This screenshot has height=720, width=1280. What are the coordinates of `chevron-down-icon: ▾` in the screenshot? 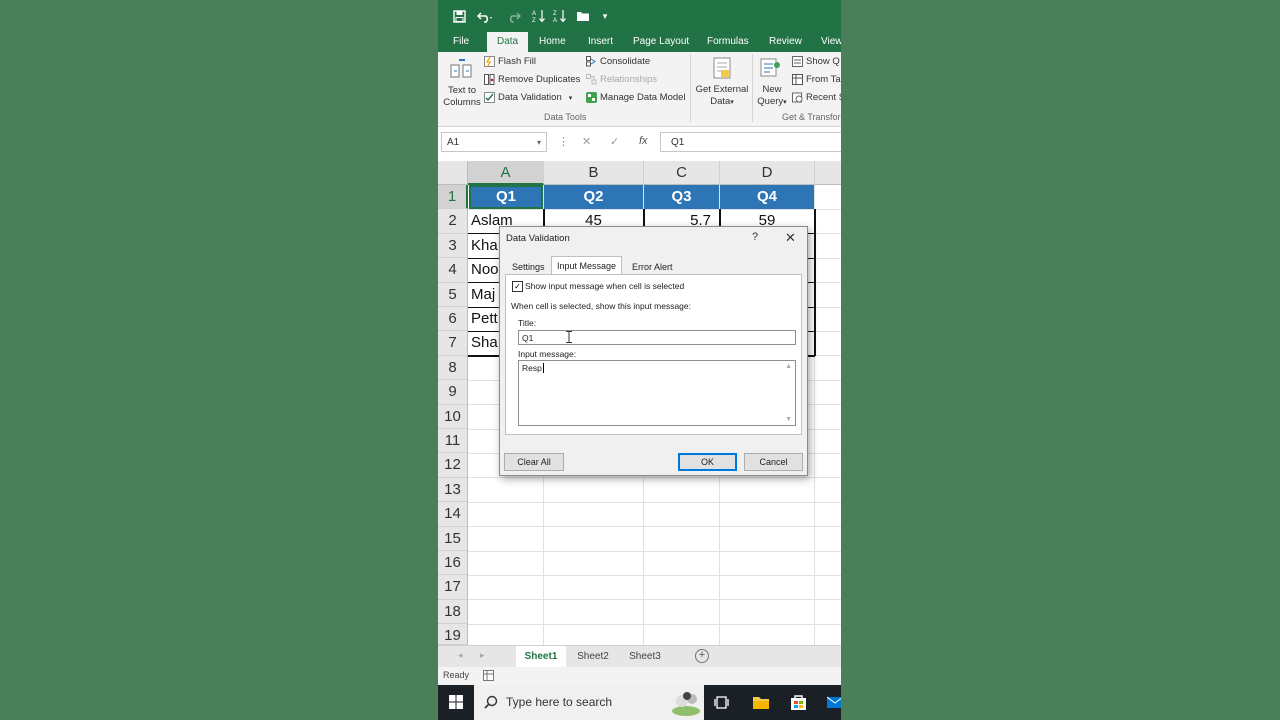 It's located at (539, 143).